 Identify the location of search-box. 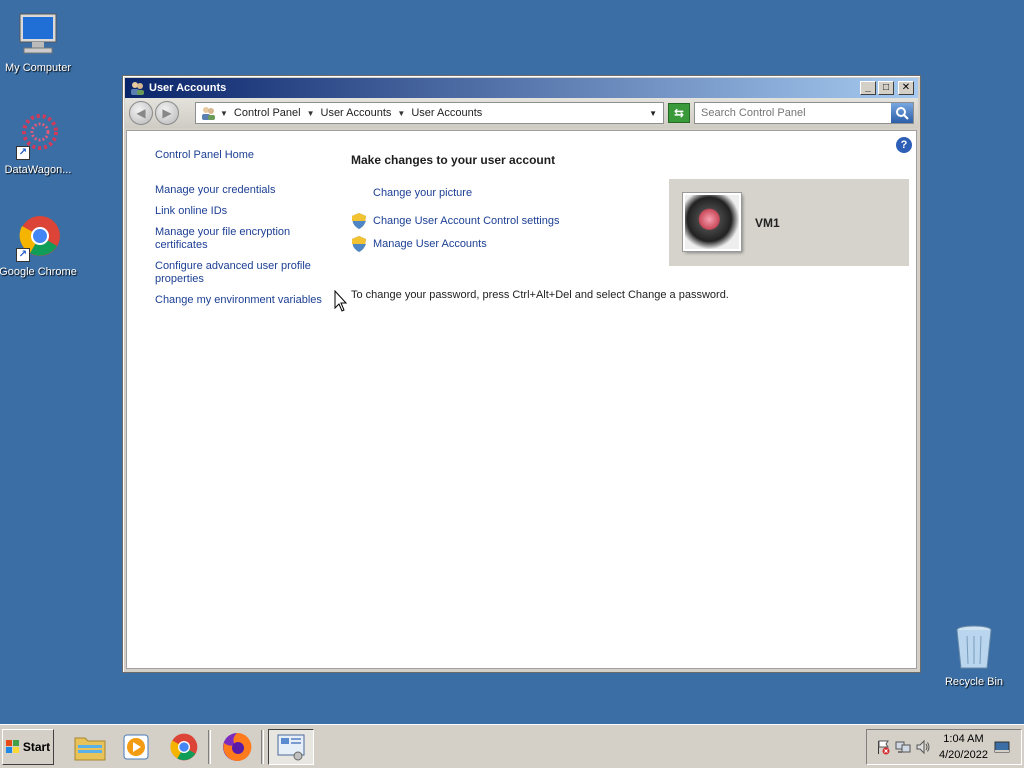
(804, 113).